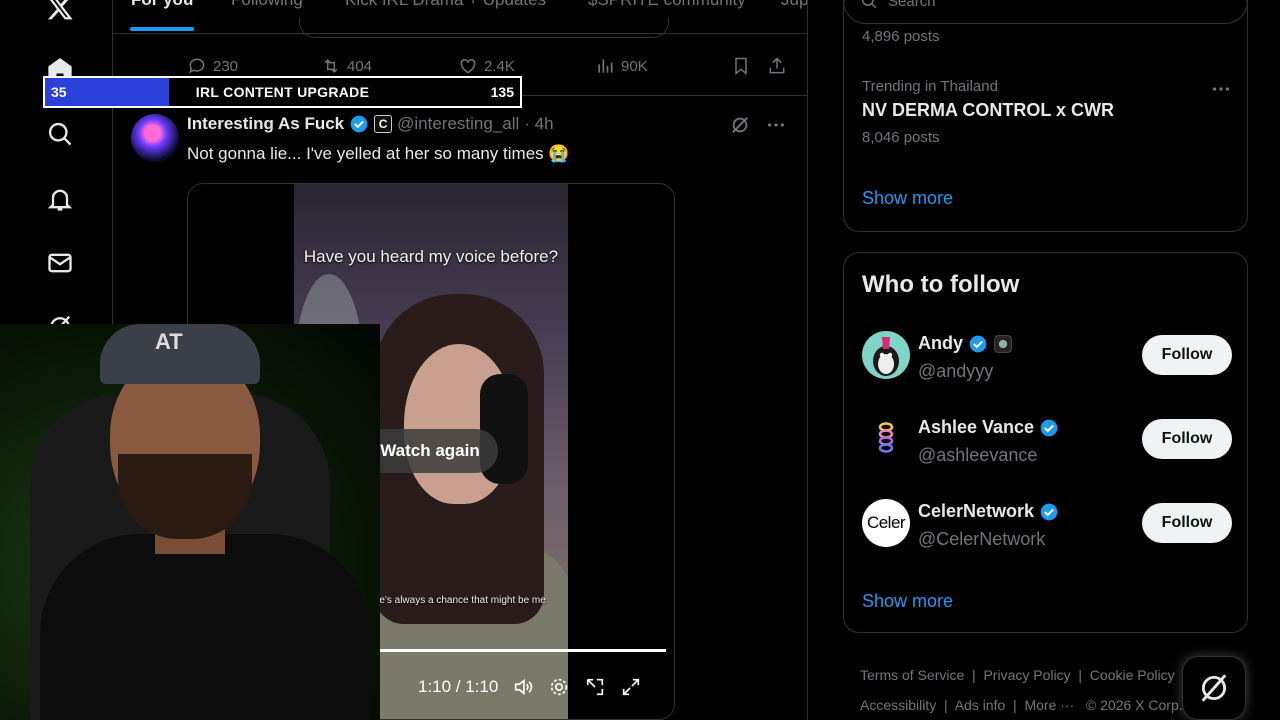  What do you see at coordinates (458, 124) in the screenshot?
I see `author-handle: @interesting_all` at bounding box center [458, 124].